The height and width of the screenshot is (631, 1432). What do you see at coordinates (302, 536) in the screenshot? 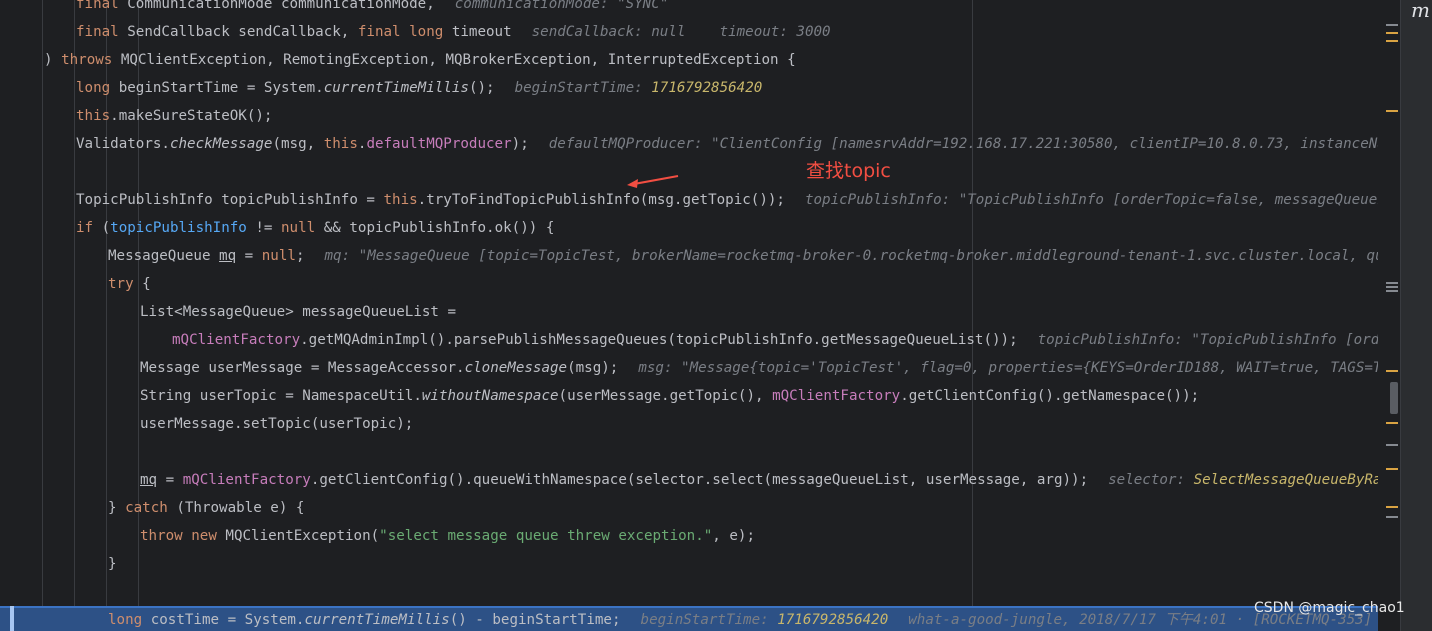
I see `code-token: MQClientException(` at bounding box center [302, 536].